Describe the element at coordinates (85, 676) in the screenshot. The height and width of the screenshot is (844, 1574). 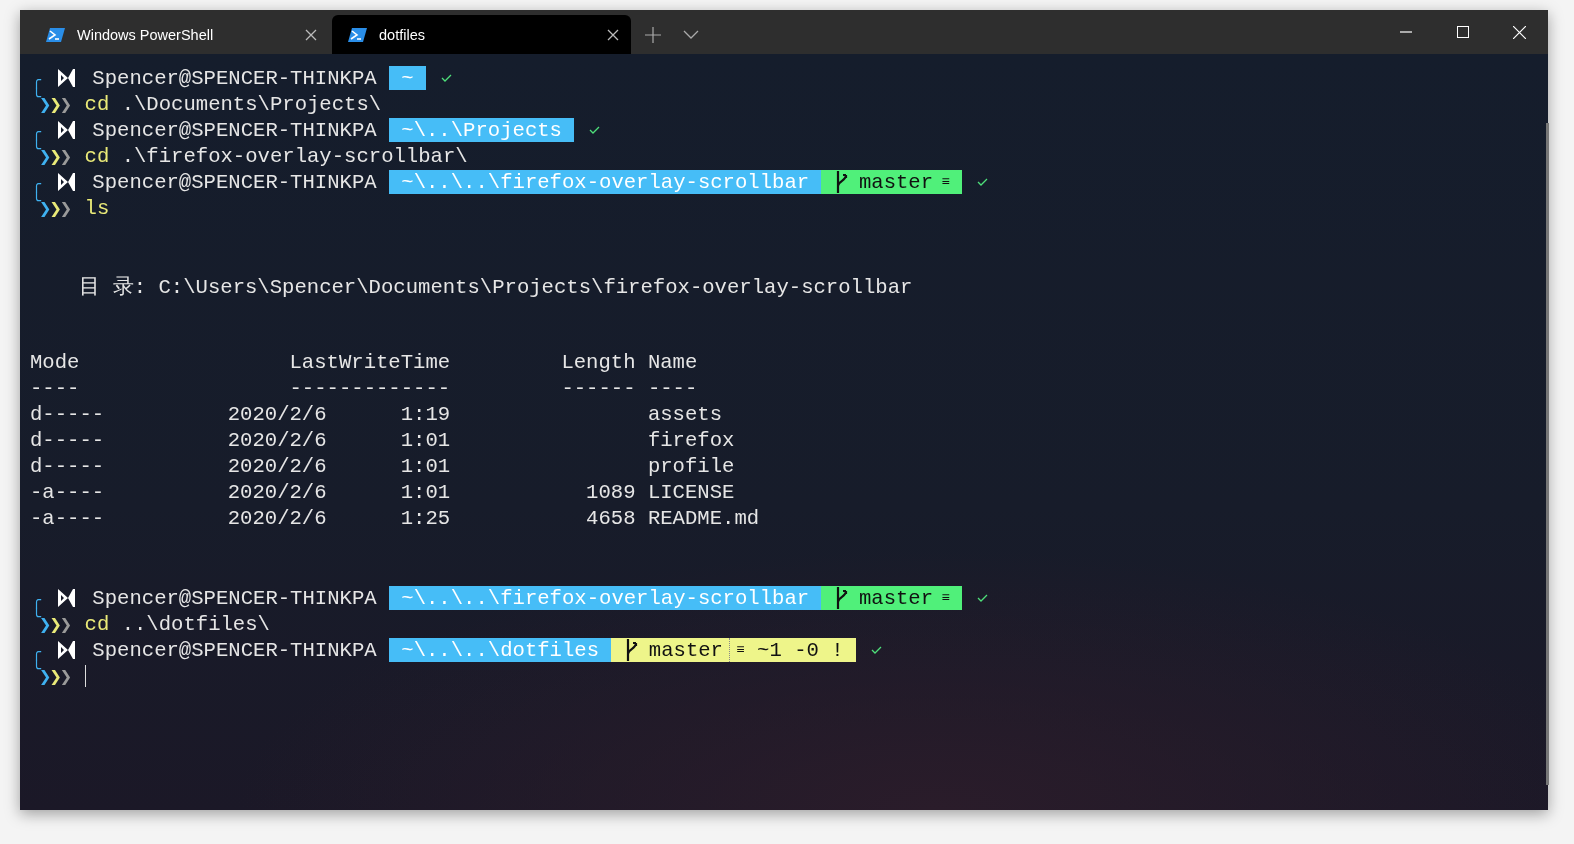
I see `text-cursor` at that location.